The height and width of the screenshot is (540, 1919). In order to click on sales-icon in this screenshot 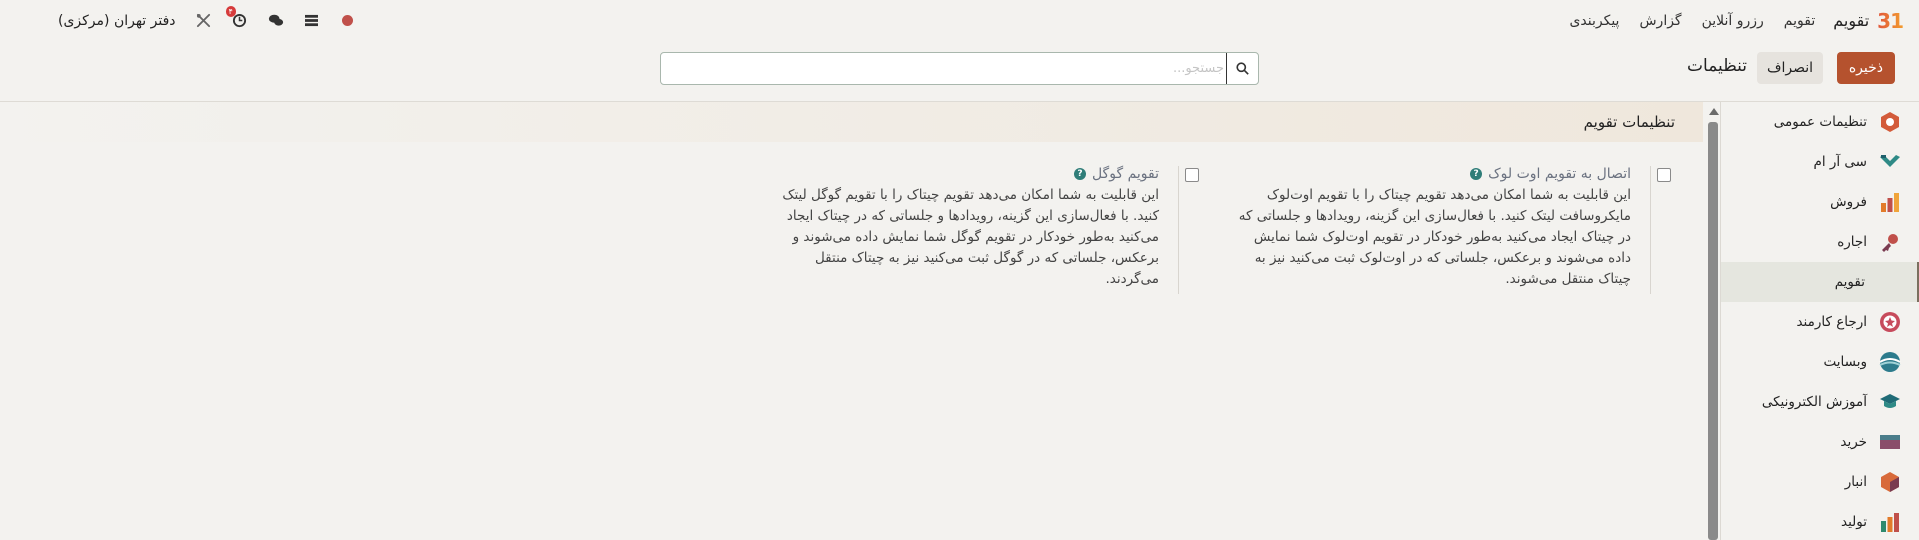, I will do `click(1890, 202)`.